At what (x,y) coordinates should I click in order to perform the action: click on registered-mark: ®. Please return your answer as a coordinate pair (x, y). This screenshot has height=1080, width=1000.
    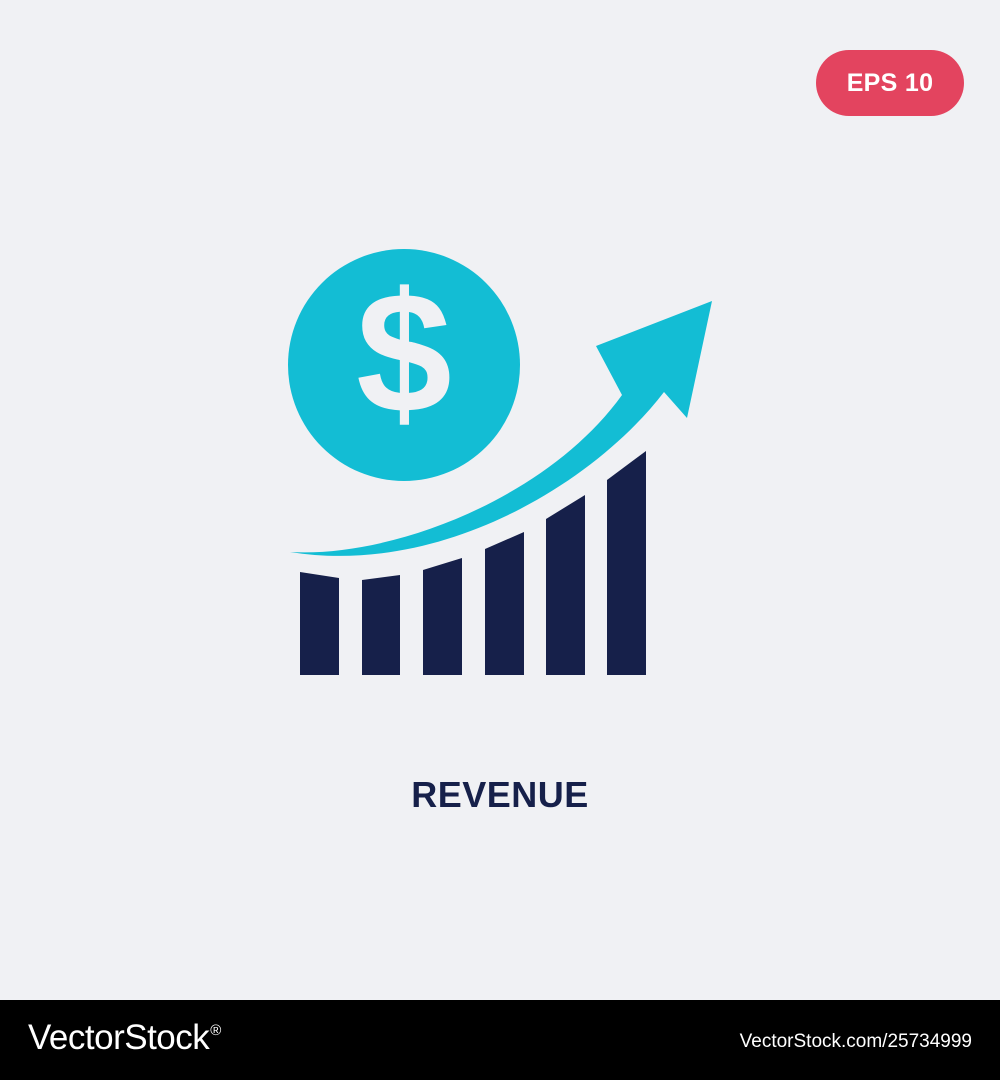
    Looking at the image, I should click on (215, 1030).